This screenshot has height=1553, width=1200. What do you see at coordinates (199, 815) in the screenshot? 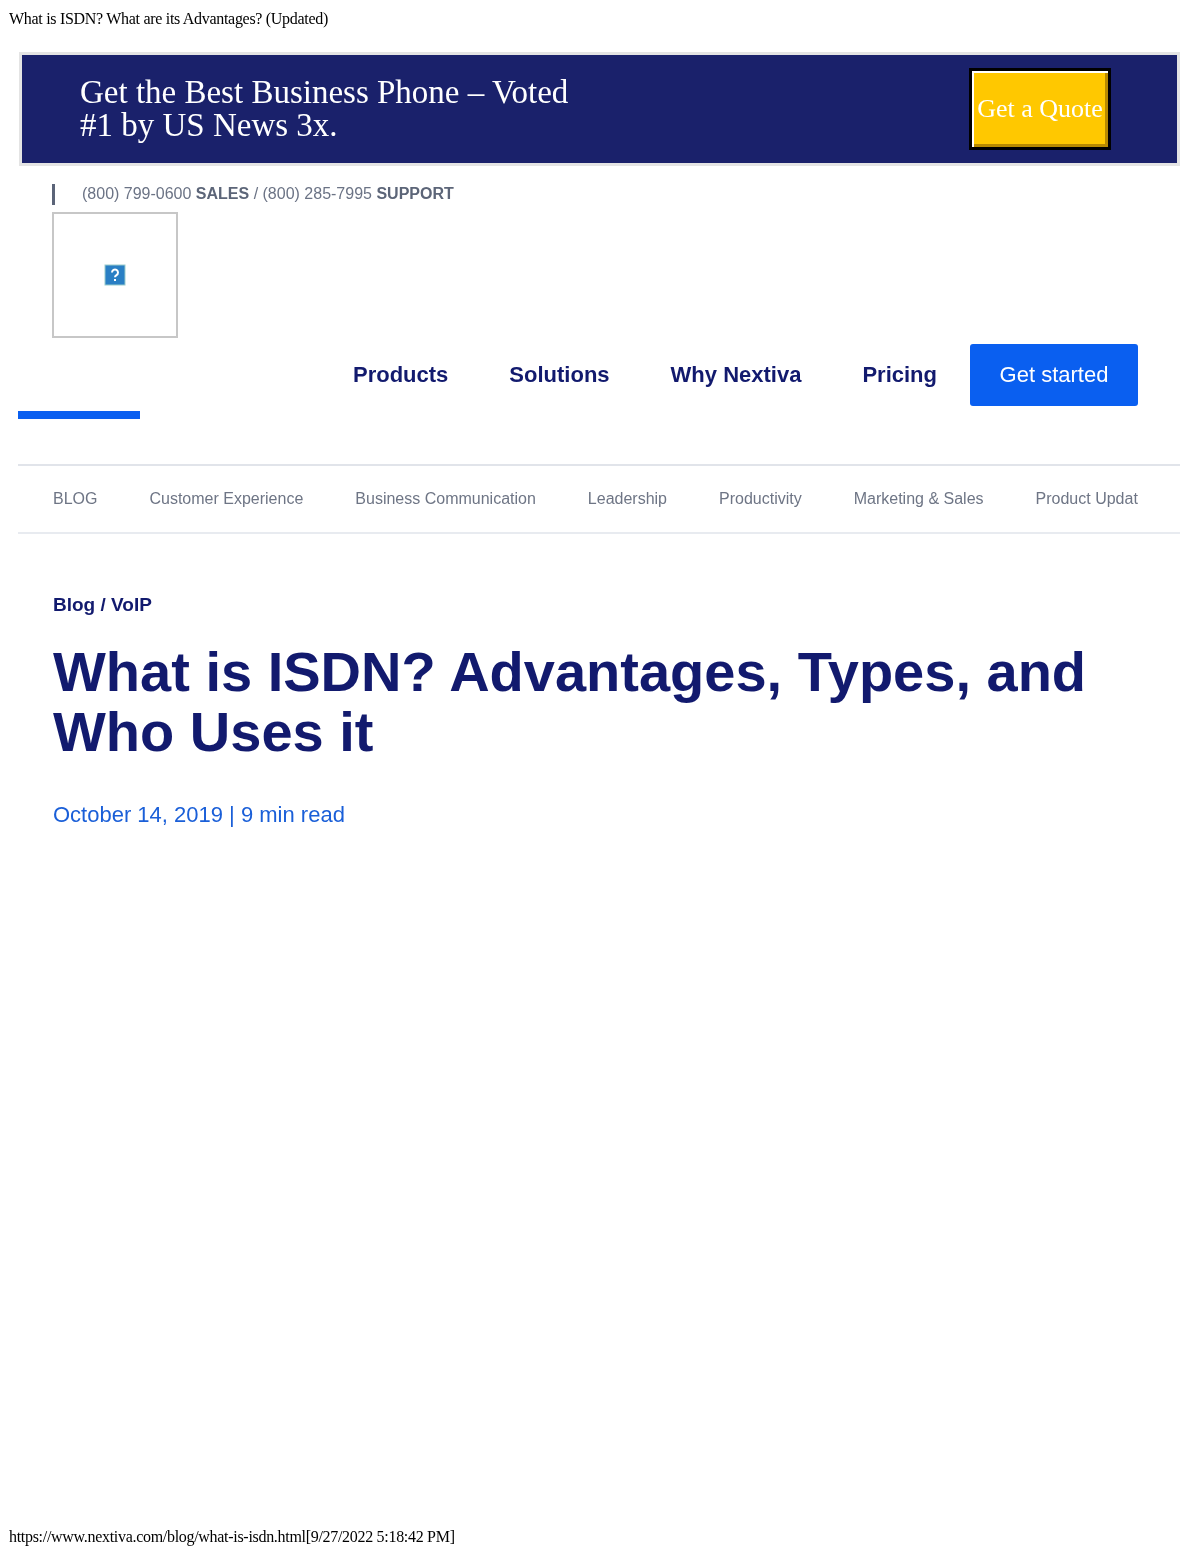
I see `article-meta: October 14, 2019 | 9 min read` at bounding box center [199, 815].